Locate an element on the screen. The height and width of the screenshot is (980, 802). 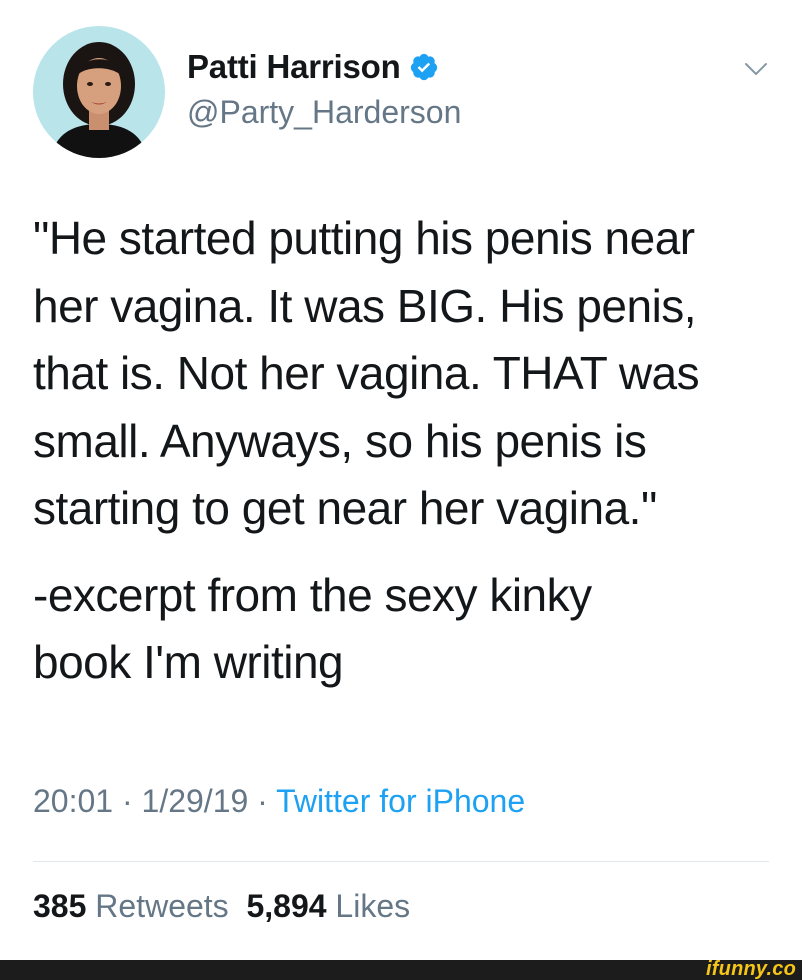
divider is located at coordinates (401, 861).